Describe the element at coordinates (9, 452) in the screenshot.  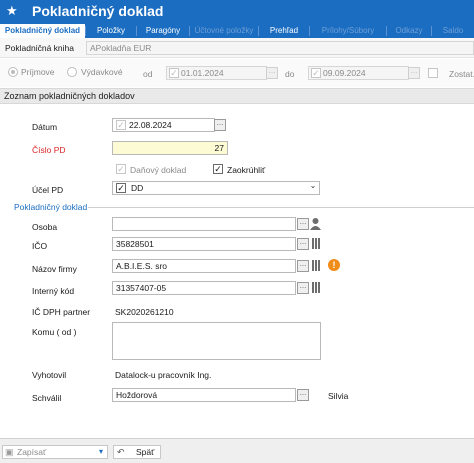
I see `save-icon: ▣` at that location.